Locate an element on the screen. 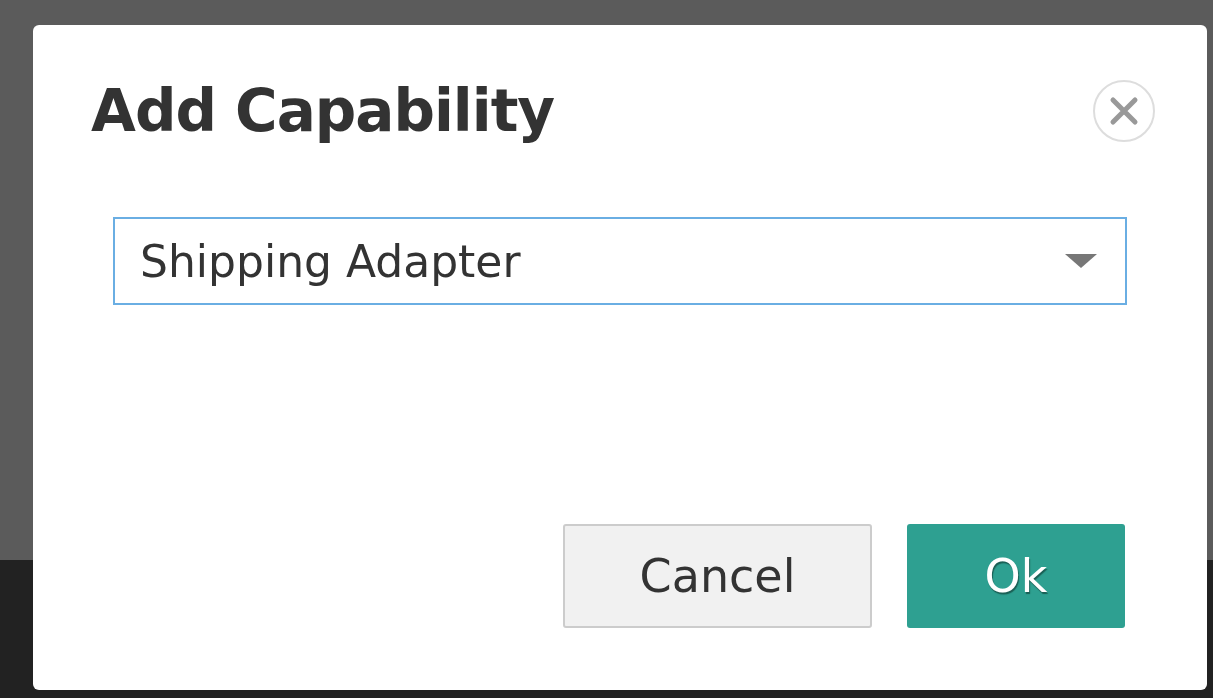 The image size is (1213, 698). close-icon is located at coordinates (1124, 111).